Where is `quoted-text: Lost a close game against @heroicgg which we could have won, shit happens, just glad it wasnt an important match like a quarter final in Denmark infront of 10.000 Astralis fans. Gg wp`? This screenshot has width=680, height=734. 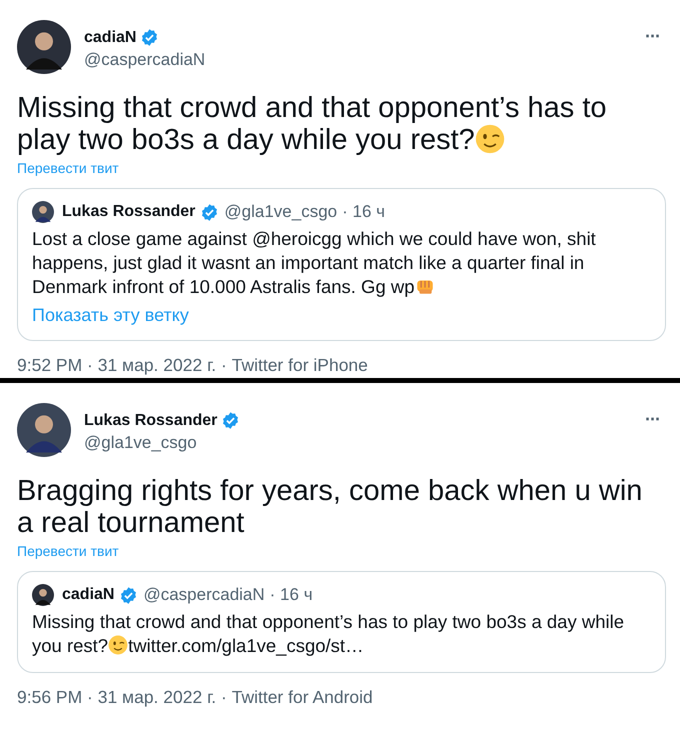 quoted-text: Lost a close game against @heroicgg which we could have won, shit happens, just glad it wasnt an important match like a quarter final in Denmark infront of 10.000 Astralis fans. Gg wp is located at coordinates (314, 263).